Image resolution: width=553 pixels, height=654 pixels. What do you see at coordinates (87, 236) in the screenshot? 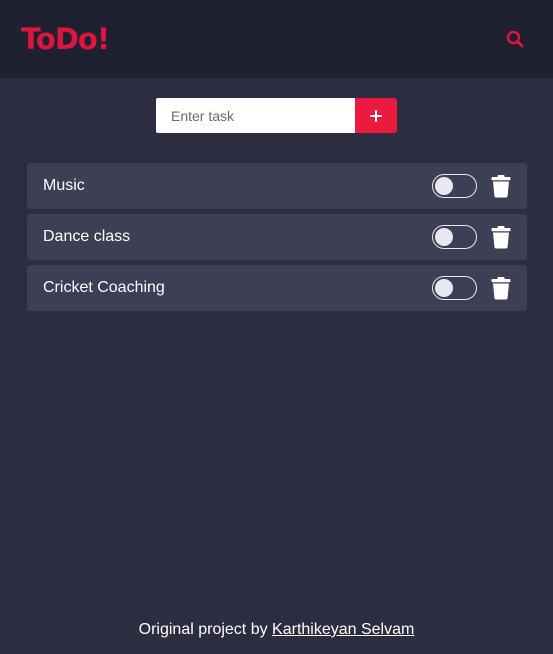
I see `task-label: Dance class` at bounding box center [87, 236].